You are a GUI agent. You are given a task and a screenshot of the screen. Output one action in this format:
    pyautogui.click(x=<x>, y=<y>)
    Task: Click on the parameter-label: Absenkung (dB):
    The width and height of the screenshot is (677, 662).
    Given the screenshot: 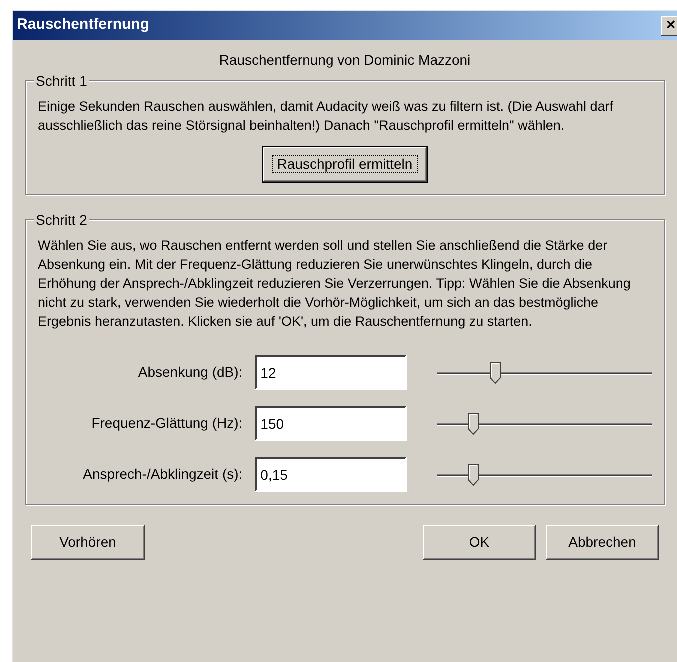 What is the action you would take?
    pyautogui.click(x=190, y=372)
    